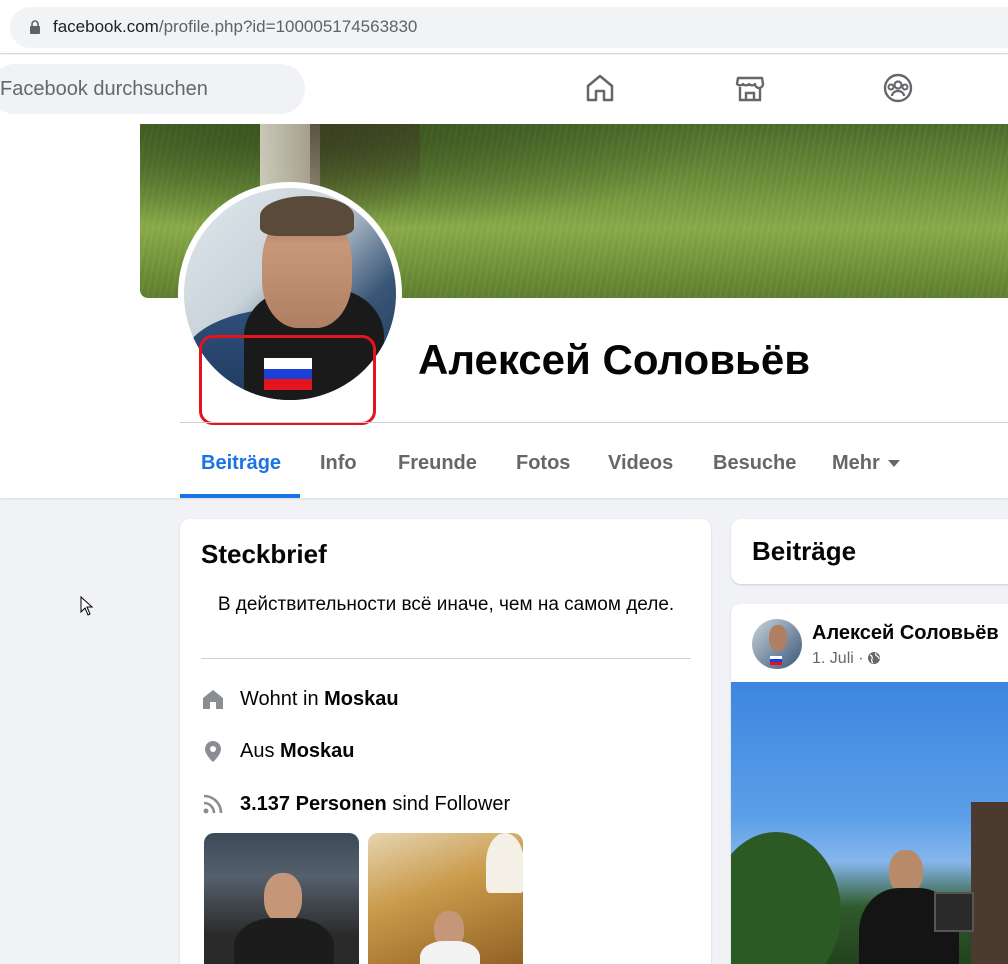 This screenshot has width=1008, height=964. I want to click on tab-fotos: Fotos, so click(543, 463).